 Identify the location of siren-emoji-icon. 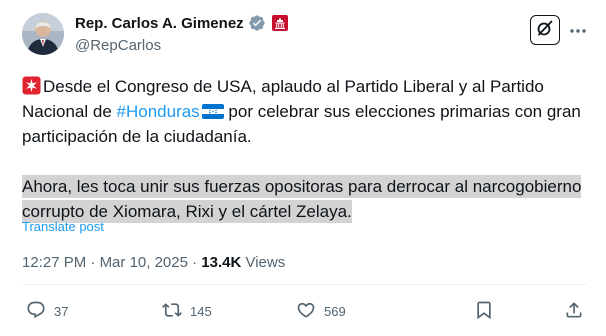
(31, 85).